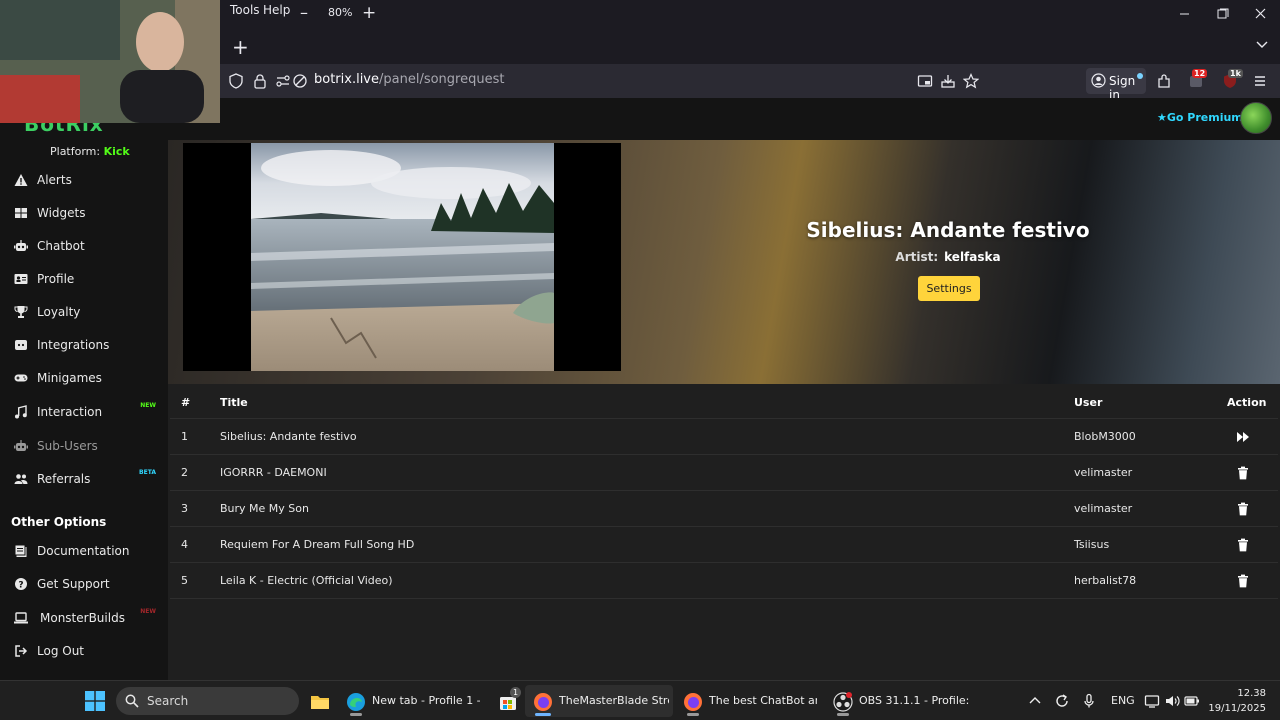 This screenshot has width=1280, height=720. I want to click on url-field: botrix.live/panel/songrequest, so click(409, 79).